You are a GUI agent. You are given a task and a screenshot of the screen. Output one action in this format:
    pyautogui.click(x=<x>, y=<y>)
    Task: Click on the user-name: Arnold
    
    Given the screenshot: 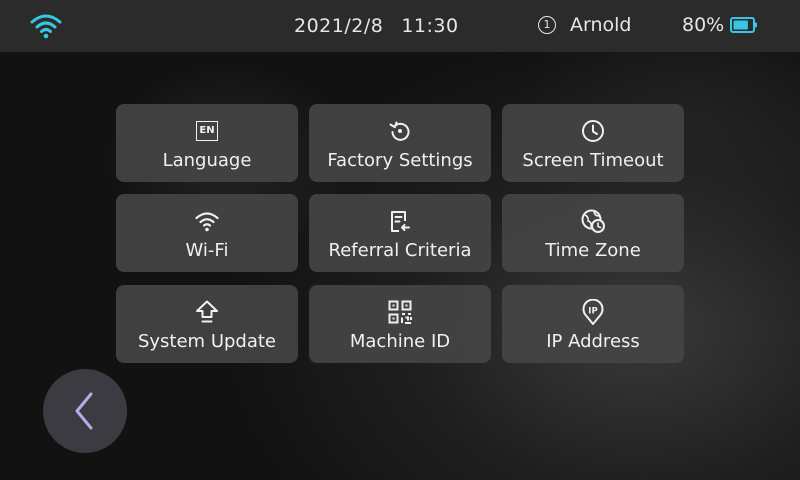 What is the action you would take?
    pyautogui.click(x=601, y=25)
    